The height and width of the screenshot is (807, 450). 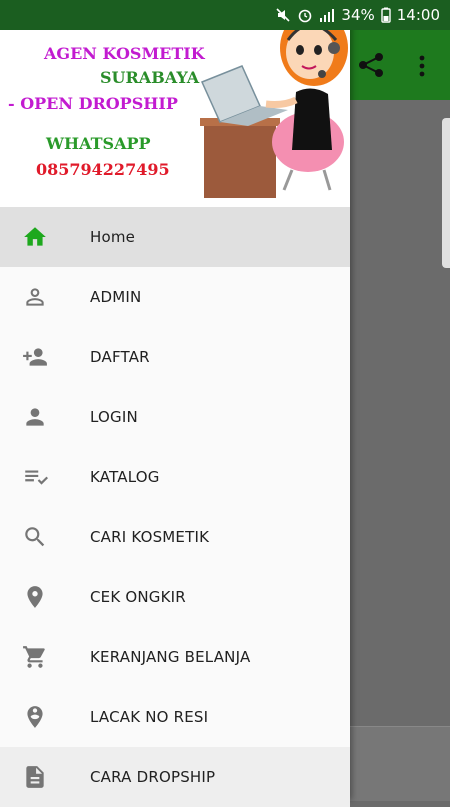 I want to click on mute-icon, so click(x=283, y=15).